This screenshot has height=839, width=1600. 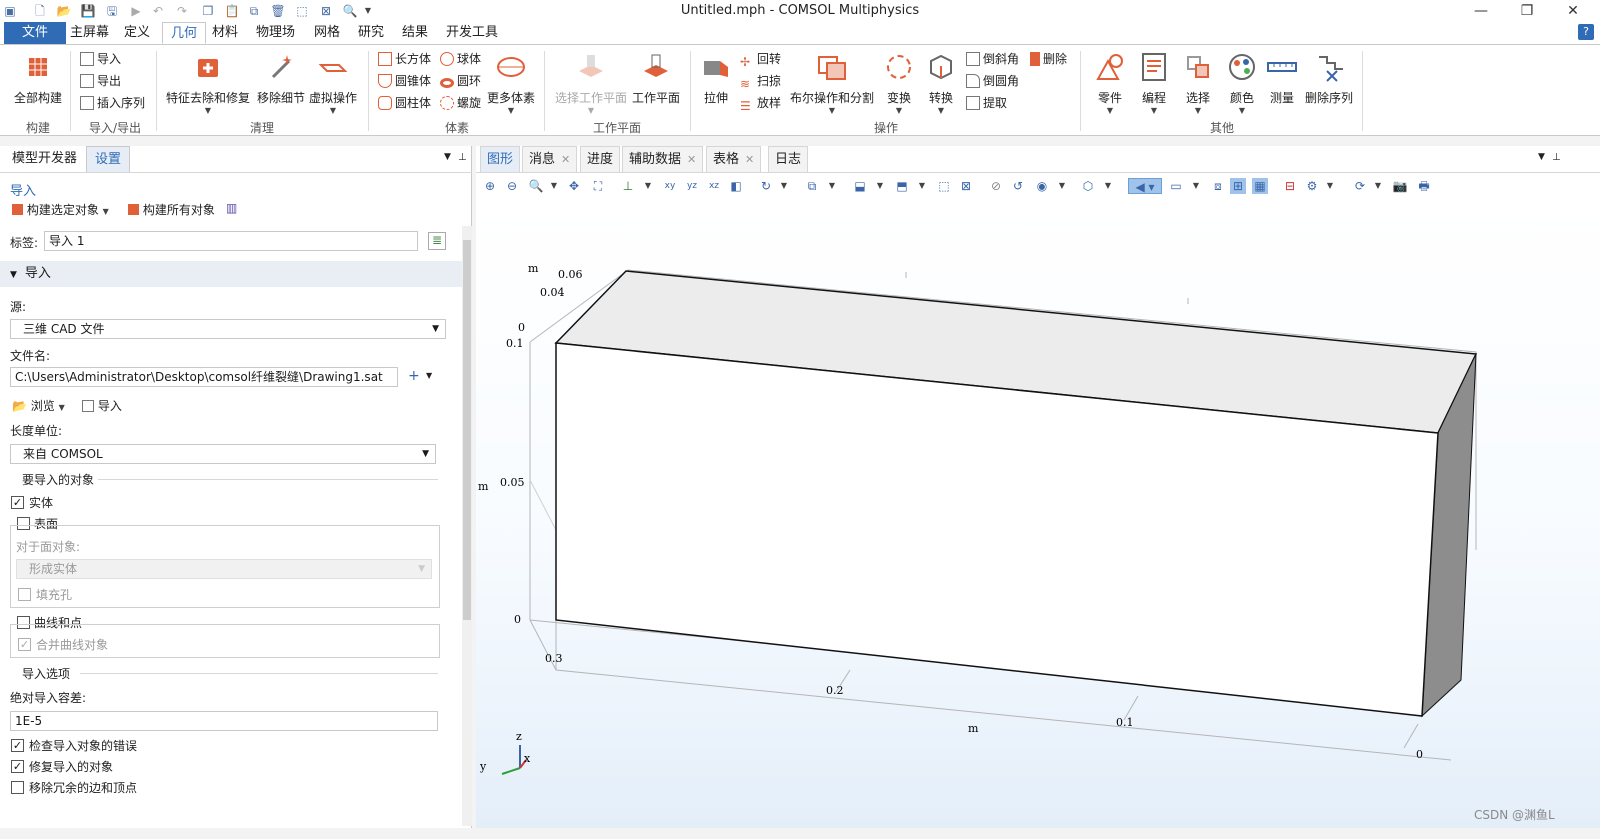 What do you see at coordinates (1586, 32) in the screenshot?
I see `help-icon: ?` at bounding box center [1586, 32].